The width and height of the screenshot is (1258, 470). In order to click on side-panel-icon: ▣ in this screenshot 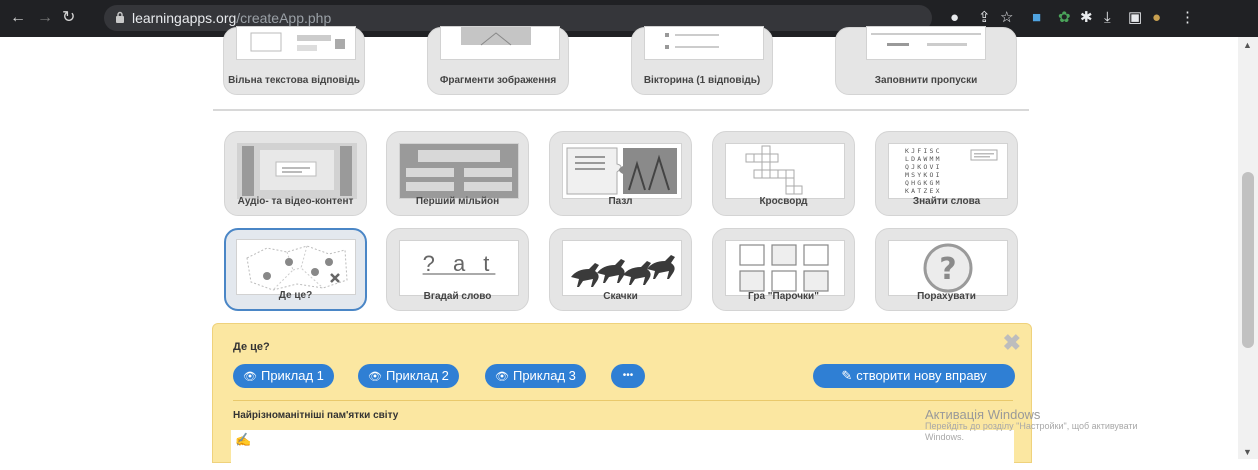, I will do `click(1135, 18)`.